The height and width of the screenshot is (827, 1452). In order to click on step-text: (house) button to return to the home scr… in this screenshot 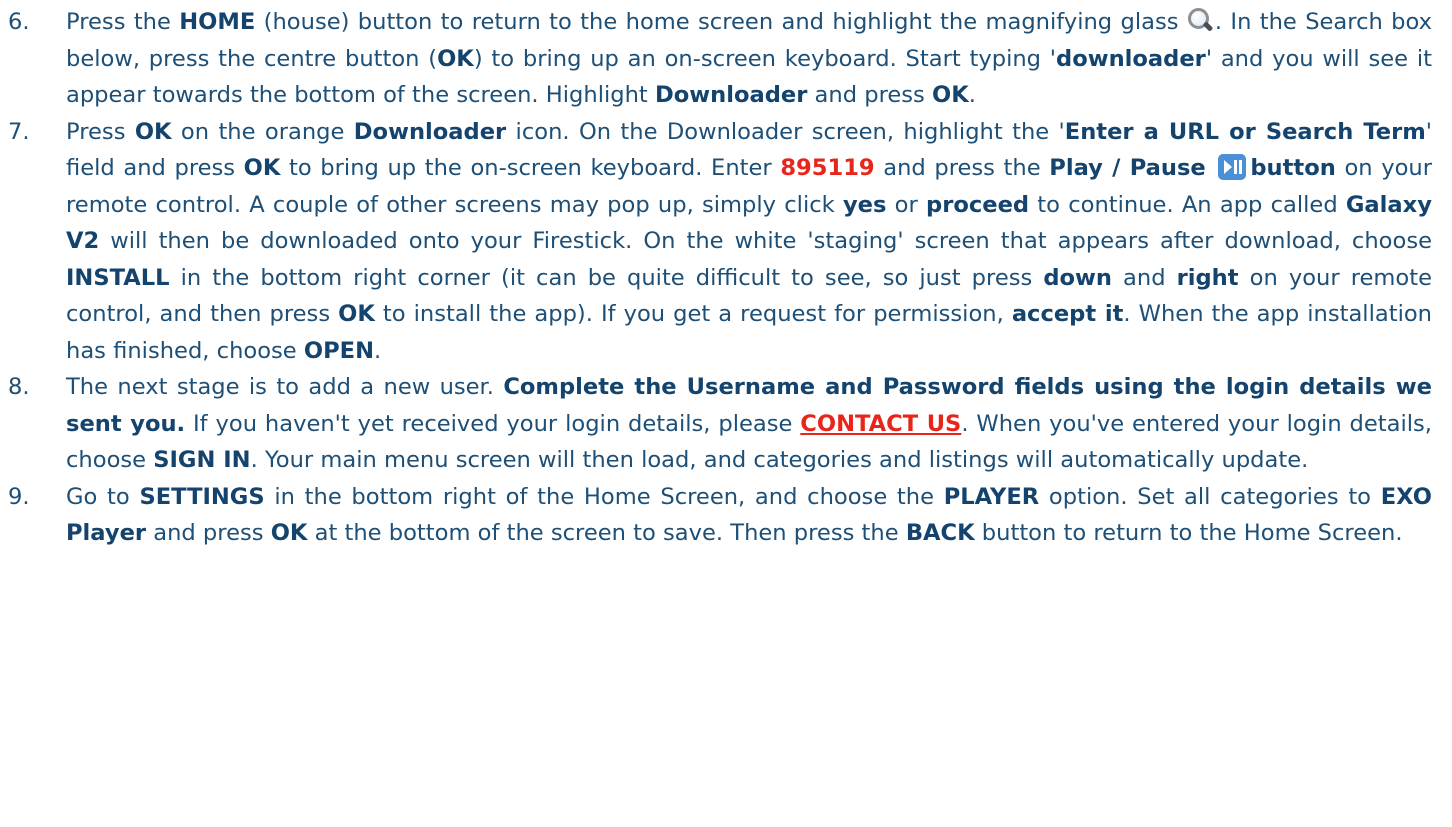, I will do `click(721, 22)`.